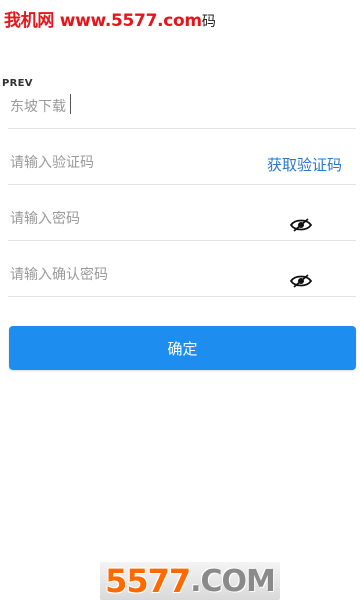 Image resolution: width=360 pixels, height=600 pixels. What do you see at coordinates (208, 22) in the screenshot?
I see `watermark-tail-text: 码` at bounding box center [208, 22].